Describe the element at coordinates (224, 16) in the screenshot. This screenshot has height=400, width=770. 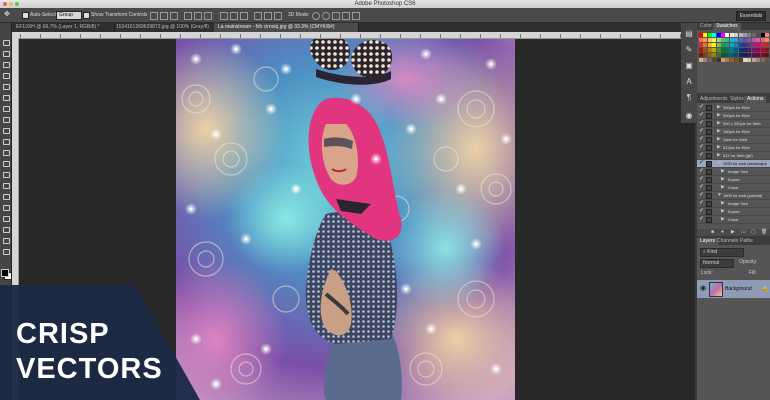
I see `distribute-top-icon` at that location.